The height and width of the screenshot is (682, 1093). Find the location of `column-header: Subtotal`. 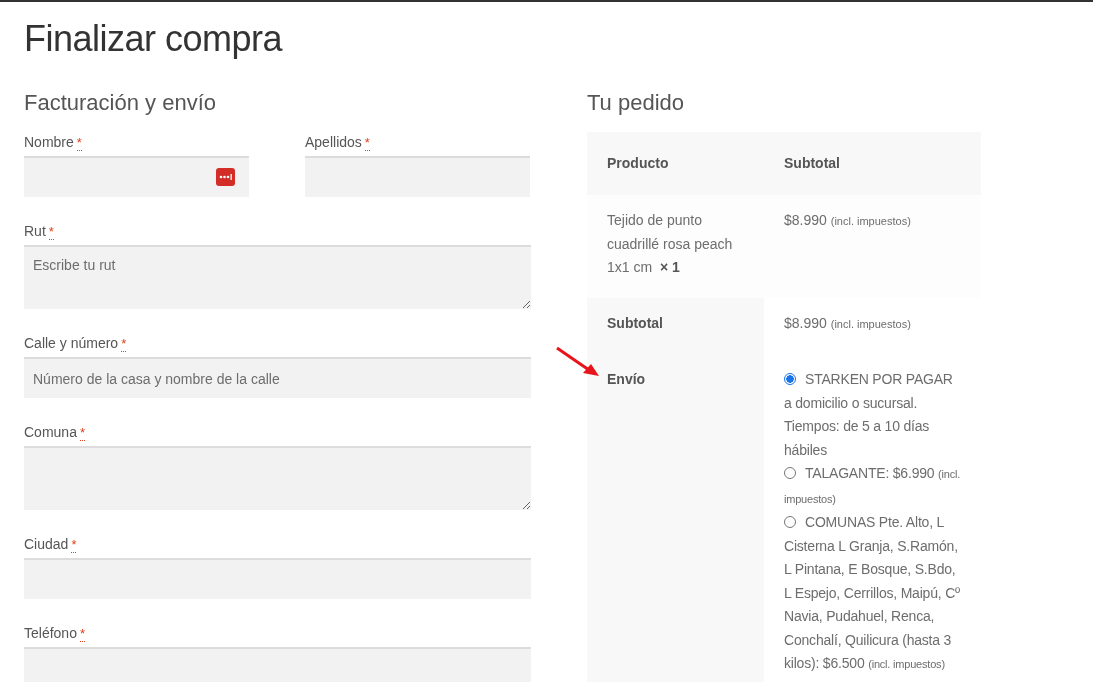

column-header: Subtotal is located at coordinates (872, 163).